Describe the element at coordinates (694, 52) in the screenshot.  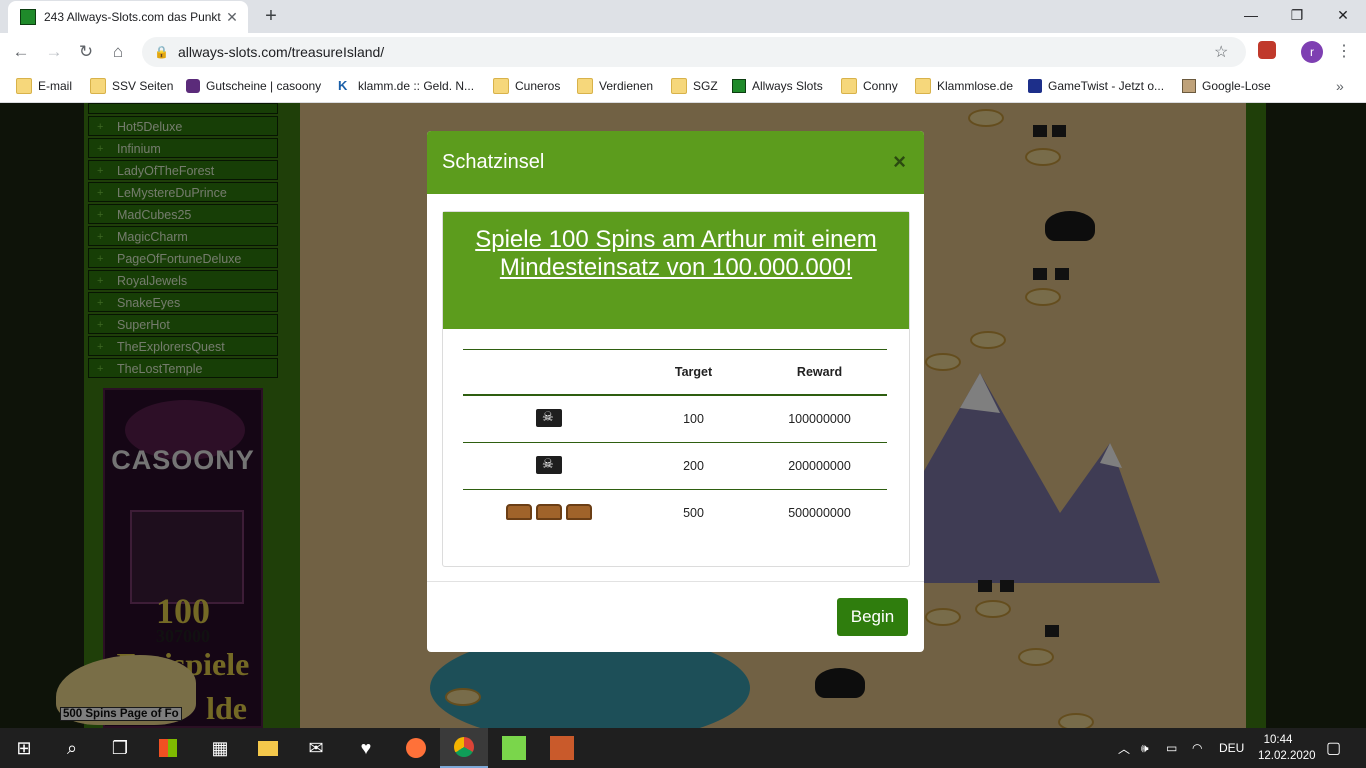
I see `address-bar: 🔒 allways-slots.com/treasureIsland/ ☆` at that location.